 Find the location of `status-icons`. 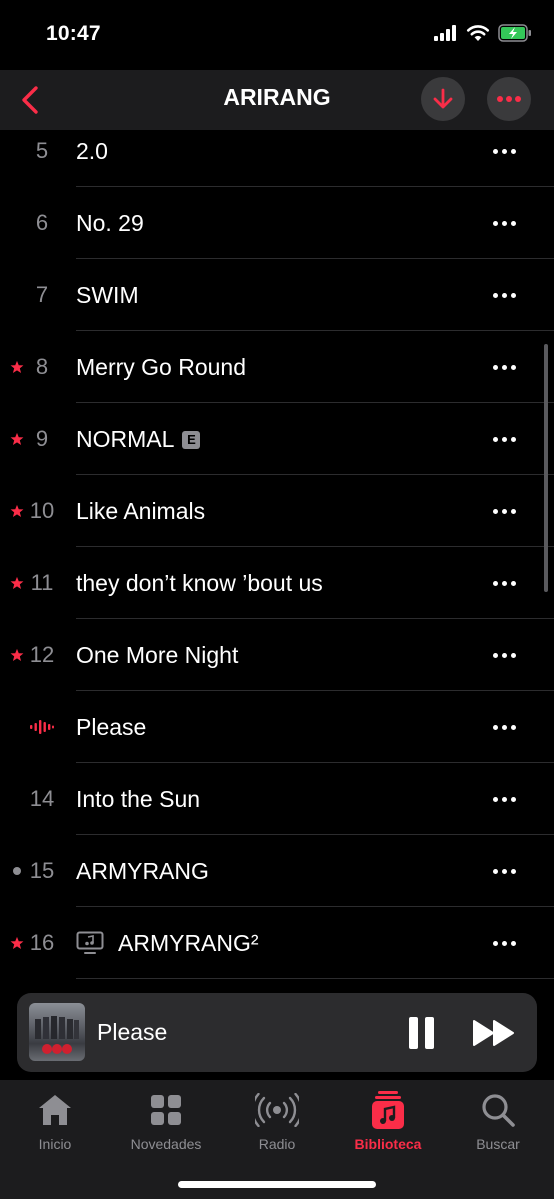

status-icons is located at coordinates (483, 33).